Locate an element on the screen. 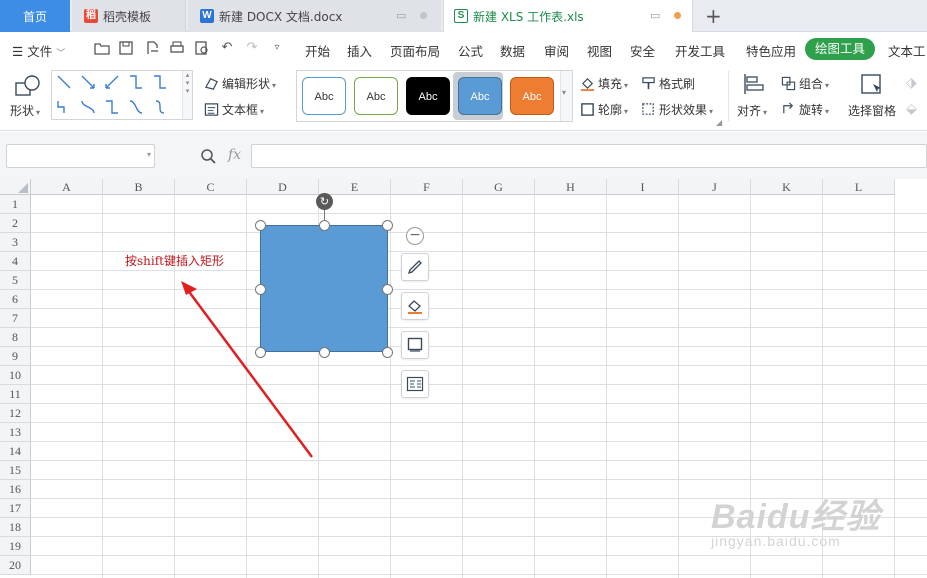 The image size is (927, 578). tab-xls: S 新建 XLS 工作表.xls ▭ is located at coordinates (568, 16).